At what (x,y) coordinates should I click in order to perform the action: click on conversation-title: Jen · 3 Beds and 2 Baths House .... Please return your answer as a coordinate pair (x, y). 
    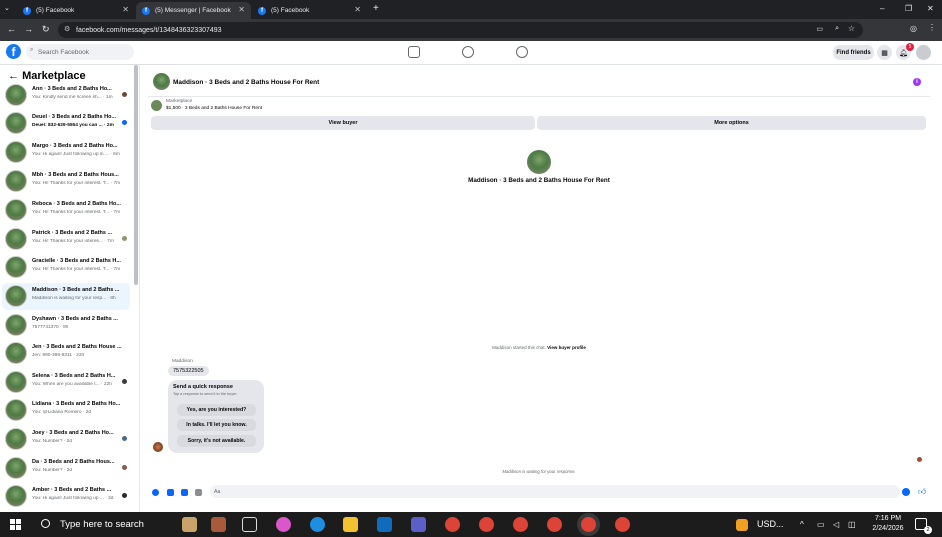
    Looking at the image, I should click on (77, 347).